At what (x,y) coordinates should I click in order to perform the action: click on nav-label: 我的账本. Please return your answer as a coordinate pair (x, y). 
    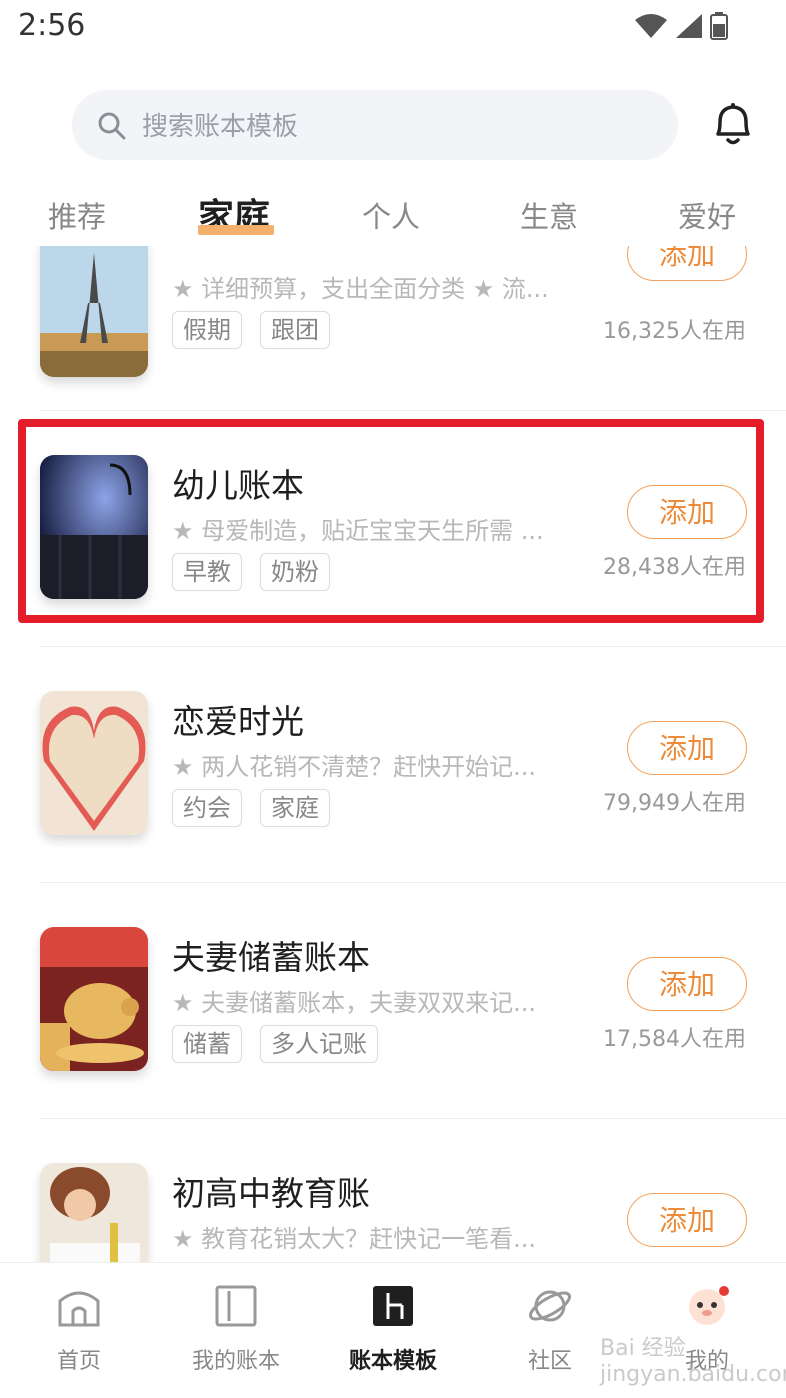
    Looking at the image, I should click on (235, 1361).